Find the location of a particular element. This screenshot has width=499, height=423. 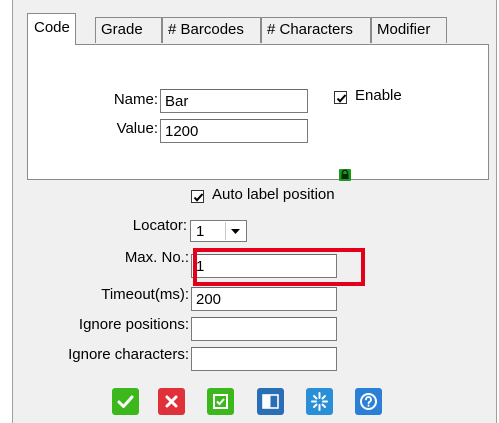

tab-code-label: Code is located at coordinates (52, 27).